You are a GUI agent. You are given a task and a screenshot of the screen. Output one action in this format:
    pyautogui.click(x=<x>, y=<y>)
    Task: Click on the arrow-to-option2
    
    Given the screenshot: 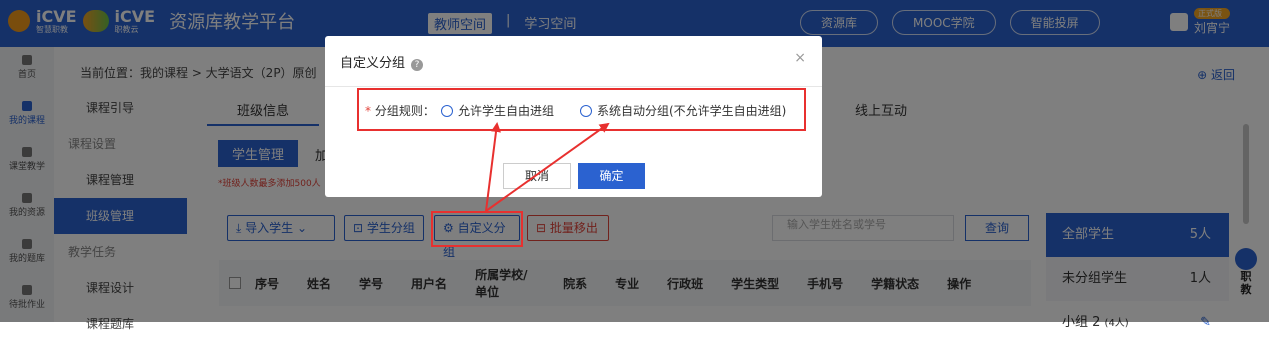 What is the action you would take?
    pyautogui.click(x=547, y=167)
    